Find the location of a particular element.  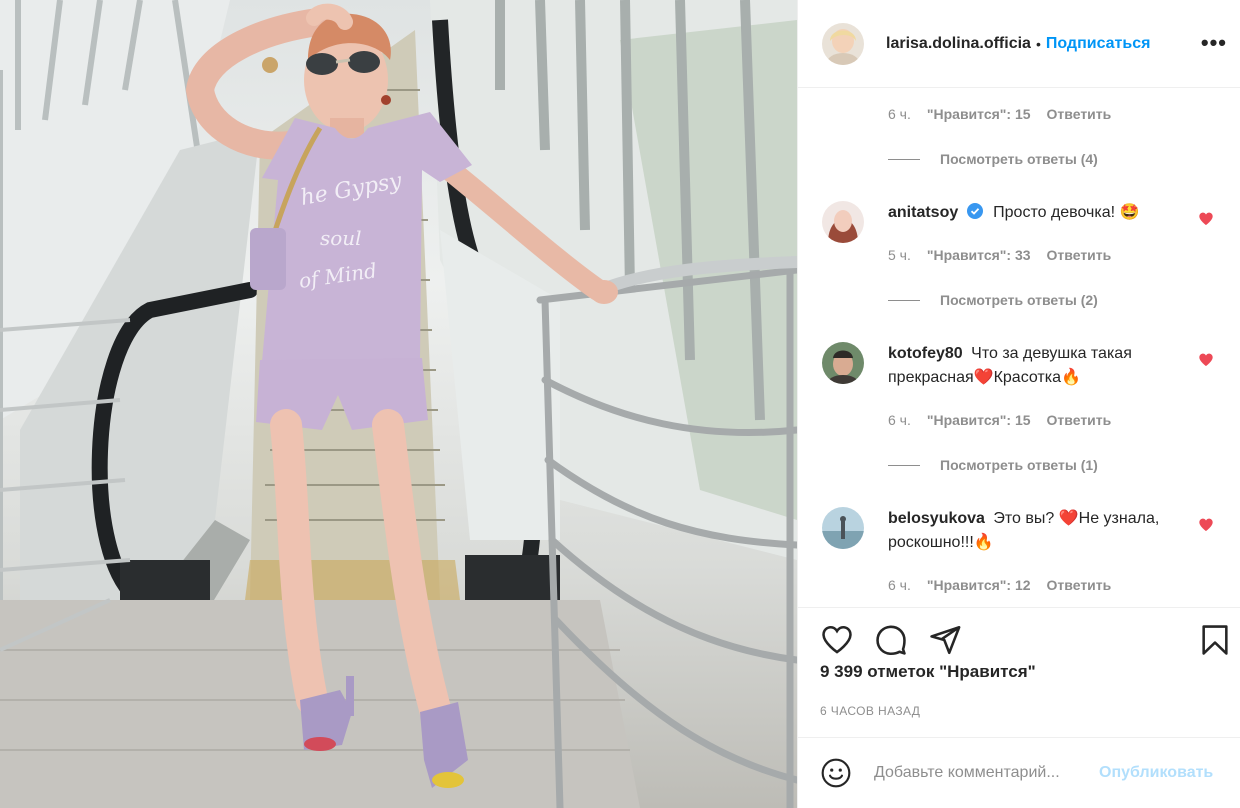

comment-item: anitatsoy Просто девочка! 🤩 is located at coordinates (1022, 222).